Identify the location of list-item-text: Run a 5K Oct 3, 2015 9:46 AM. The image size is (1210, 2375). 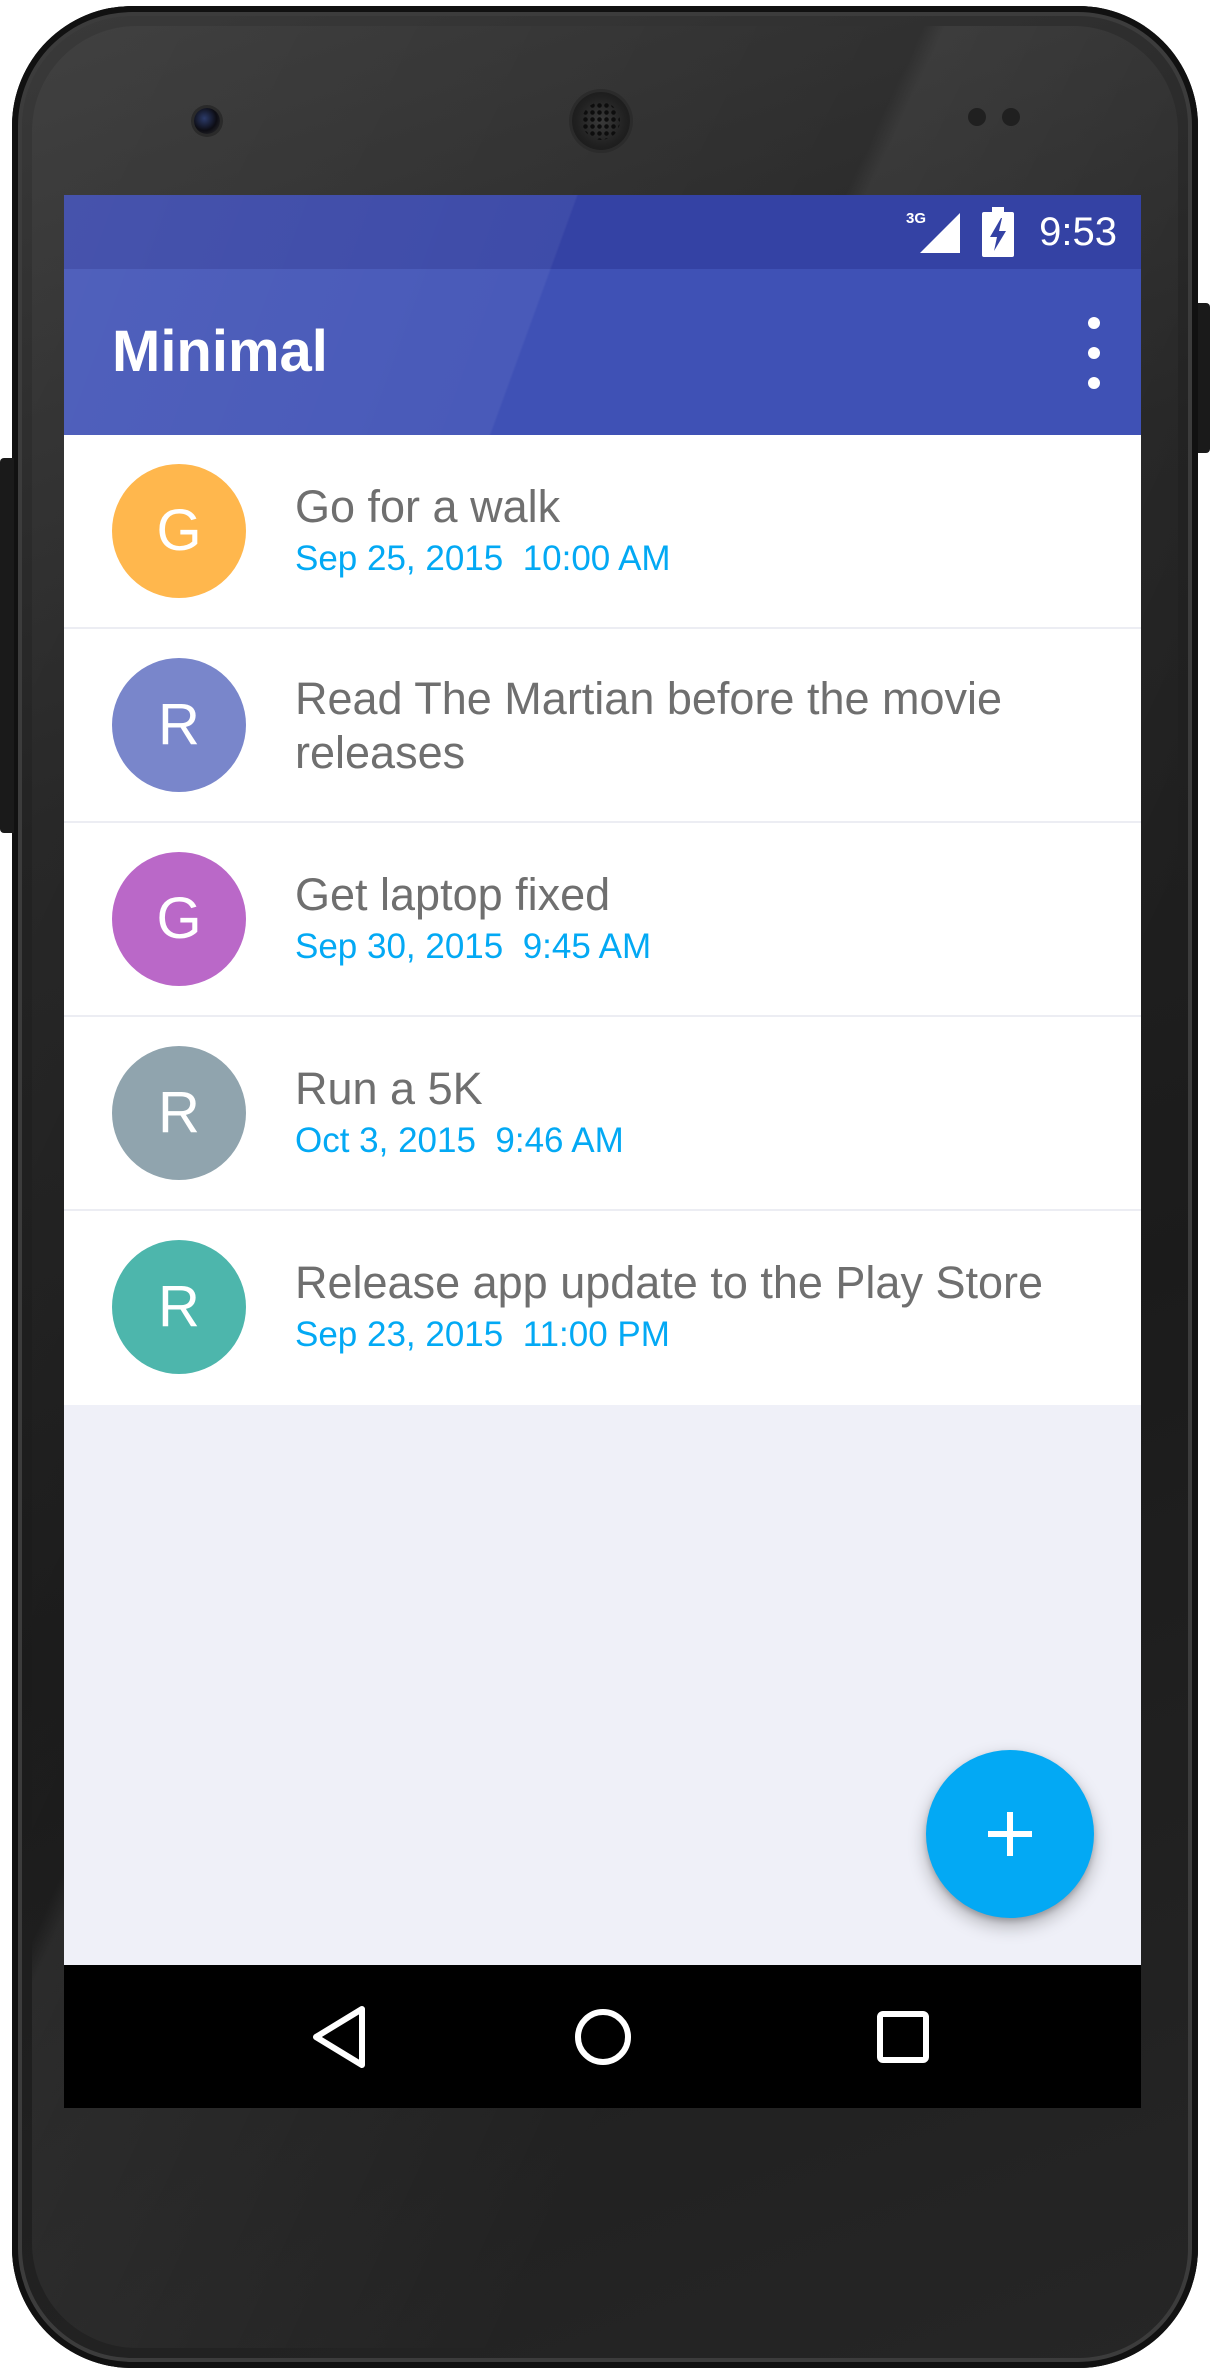
(698, 1114).